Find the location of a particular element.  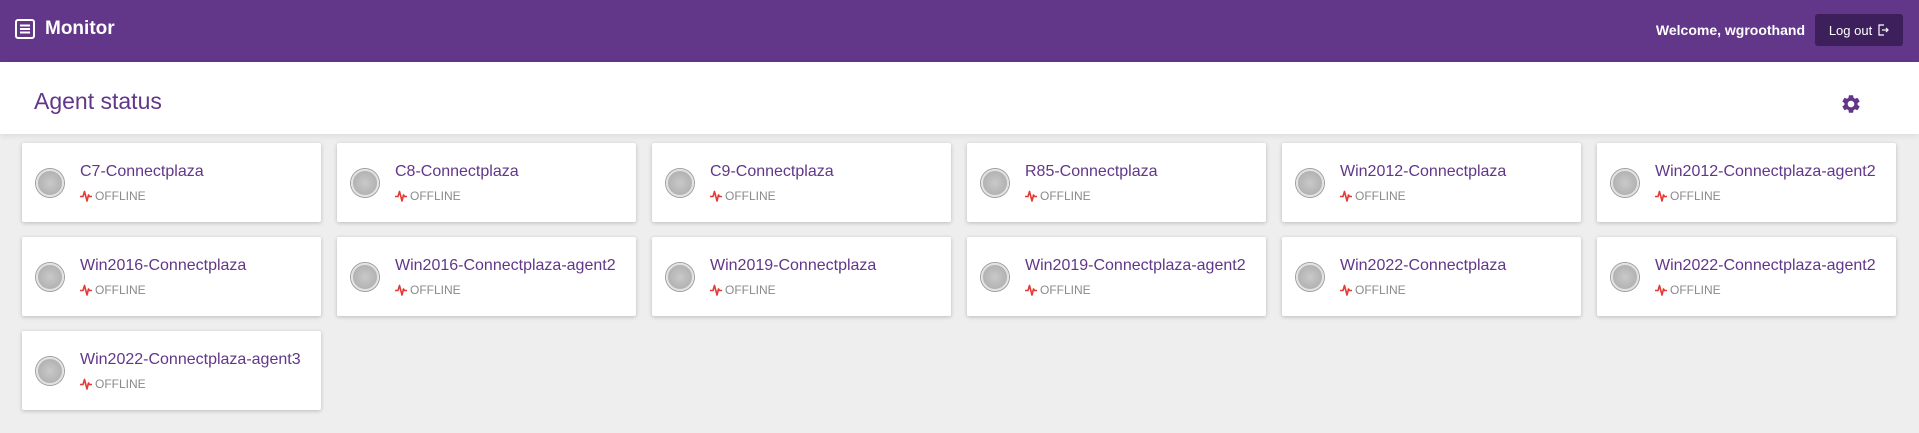

agent-name: Win2022-Connectplaza-agent2 is located at coordinates (1765, 265).